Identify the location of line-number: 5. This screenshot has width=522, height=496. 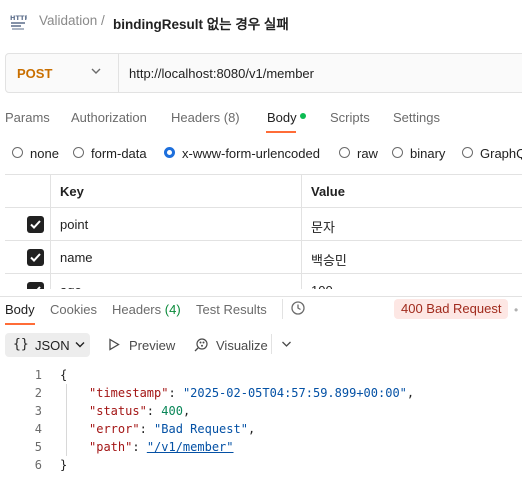
(38, 447).